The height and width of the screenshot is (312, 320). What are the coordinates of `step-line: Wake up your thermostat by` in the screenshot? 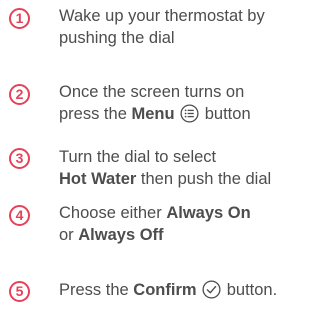 It's located at (162, 16).